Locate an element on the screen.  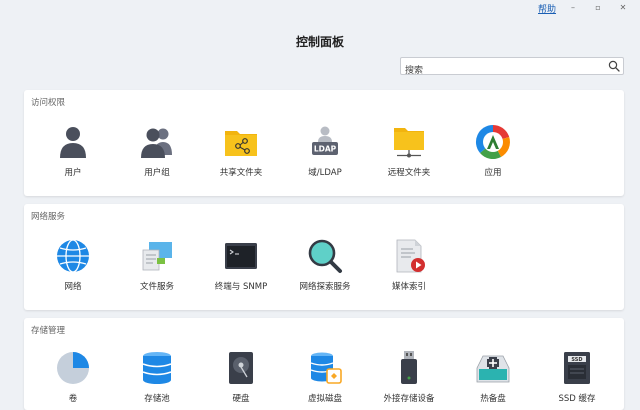
item-file-service: 文件服务 is located at coordinates (157, 265).